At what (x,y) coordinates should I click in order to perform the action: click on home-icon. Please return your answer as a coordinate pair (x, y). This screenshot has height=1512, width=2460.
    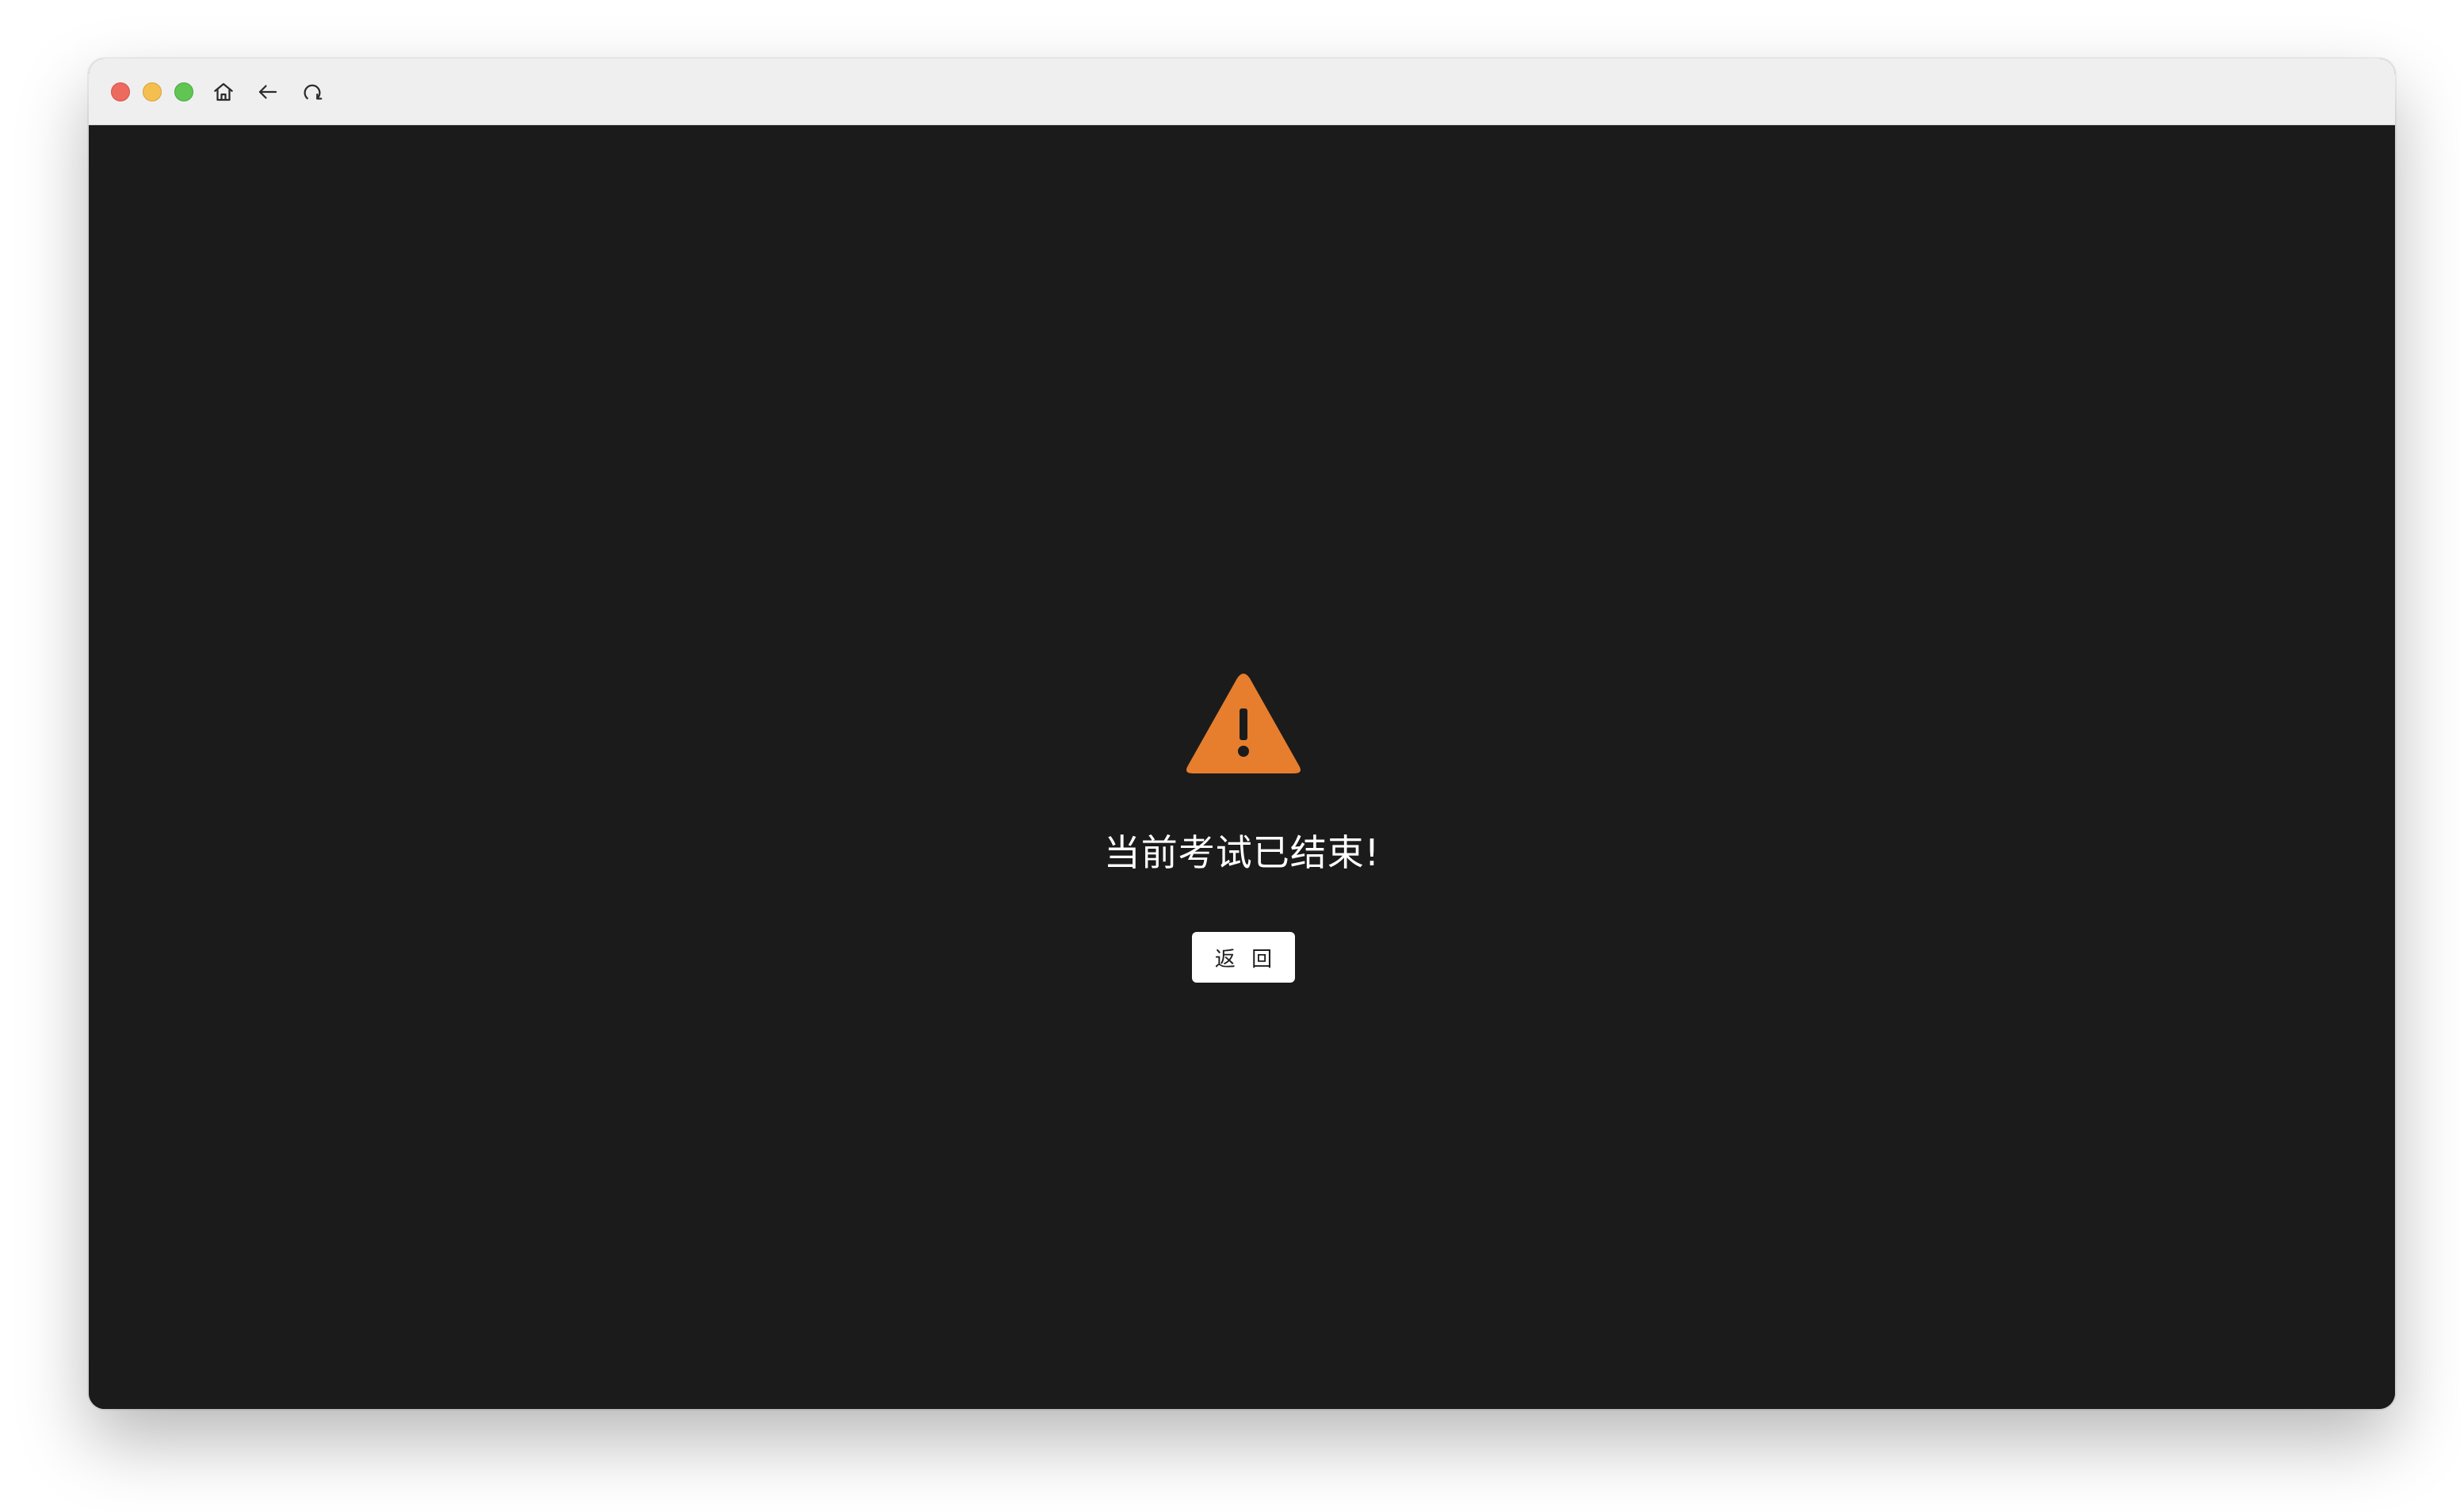
    Looking at the image, I should click on (223, 91).